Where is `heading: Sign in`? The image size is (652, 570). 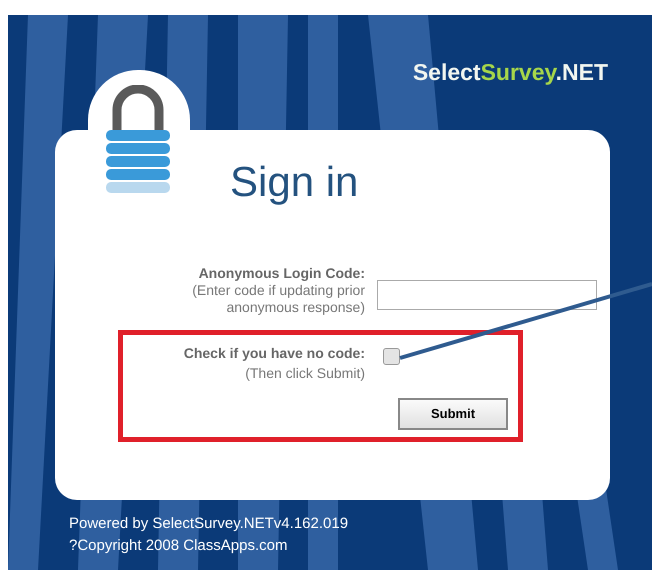 heading: Sign in is located at coordinates (294, 182).